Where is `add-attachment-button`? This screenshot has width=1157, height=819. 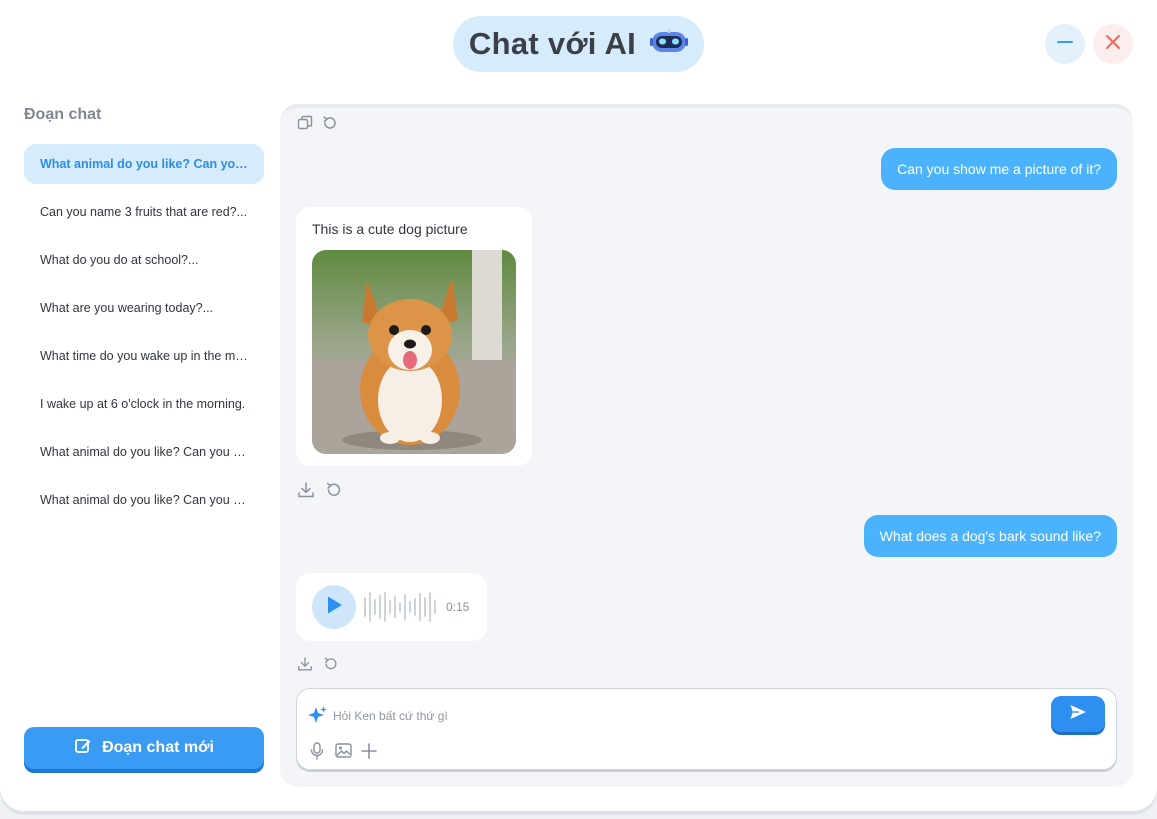 add-attachment-button is located at coordinates (369, 753).